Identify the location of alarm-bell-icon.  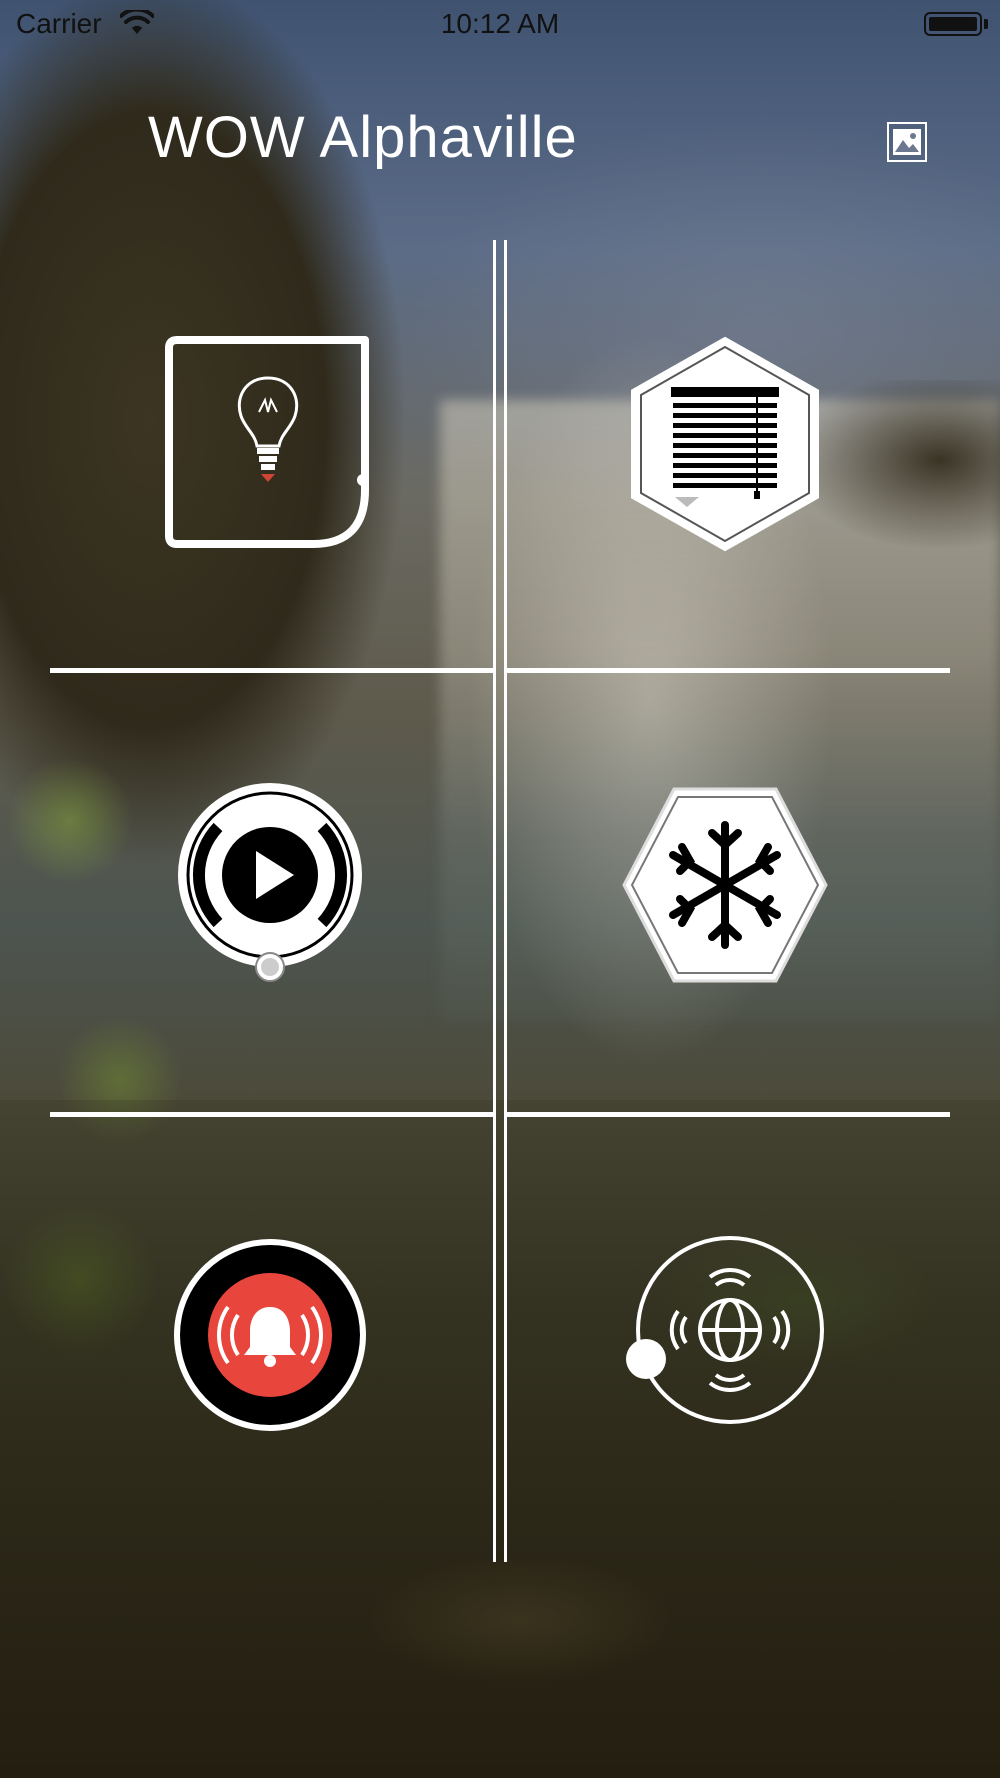
(270, 1335).